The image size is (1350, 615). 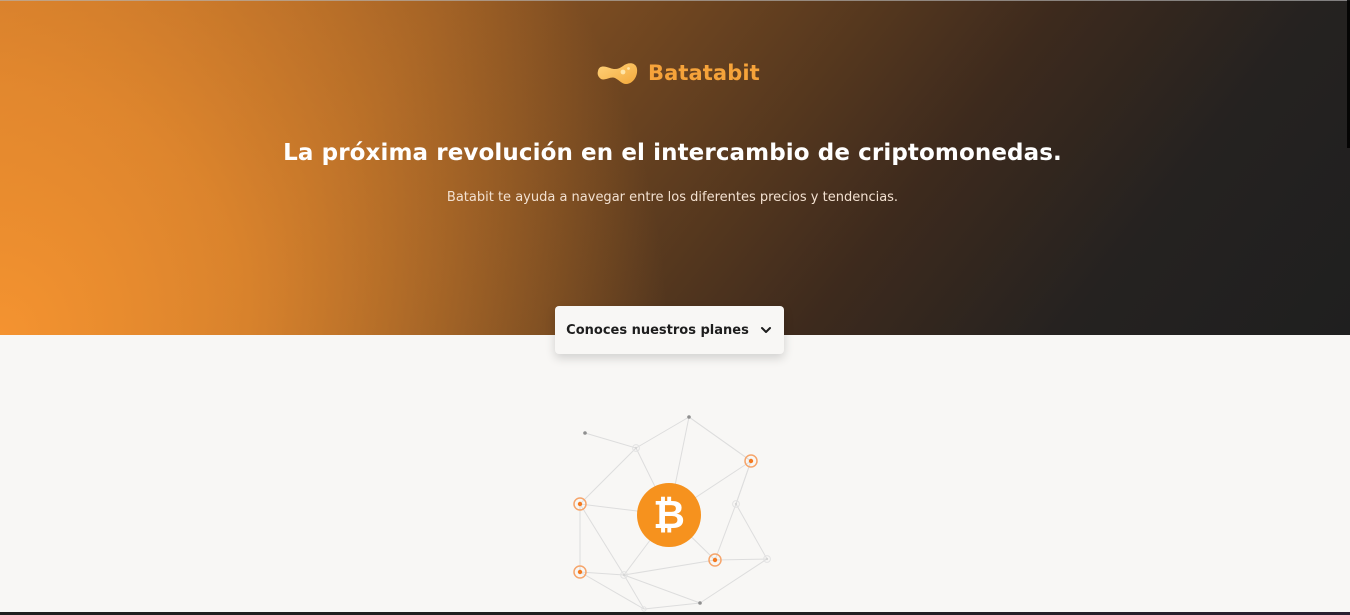 What do you see at coordinates (657, 330) in the screenshot?
I see `plans-button-label: Conoces nuestros planes` at bounding box center [657, 330].